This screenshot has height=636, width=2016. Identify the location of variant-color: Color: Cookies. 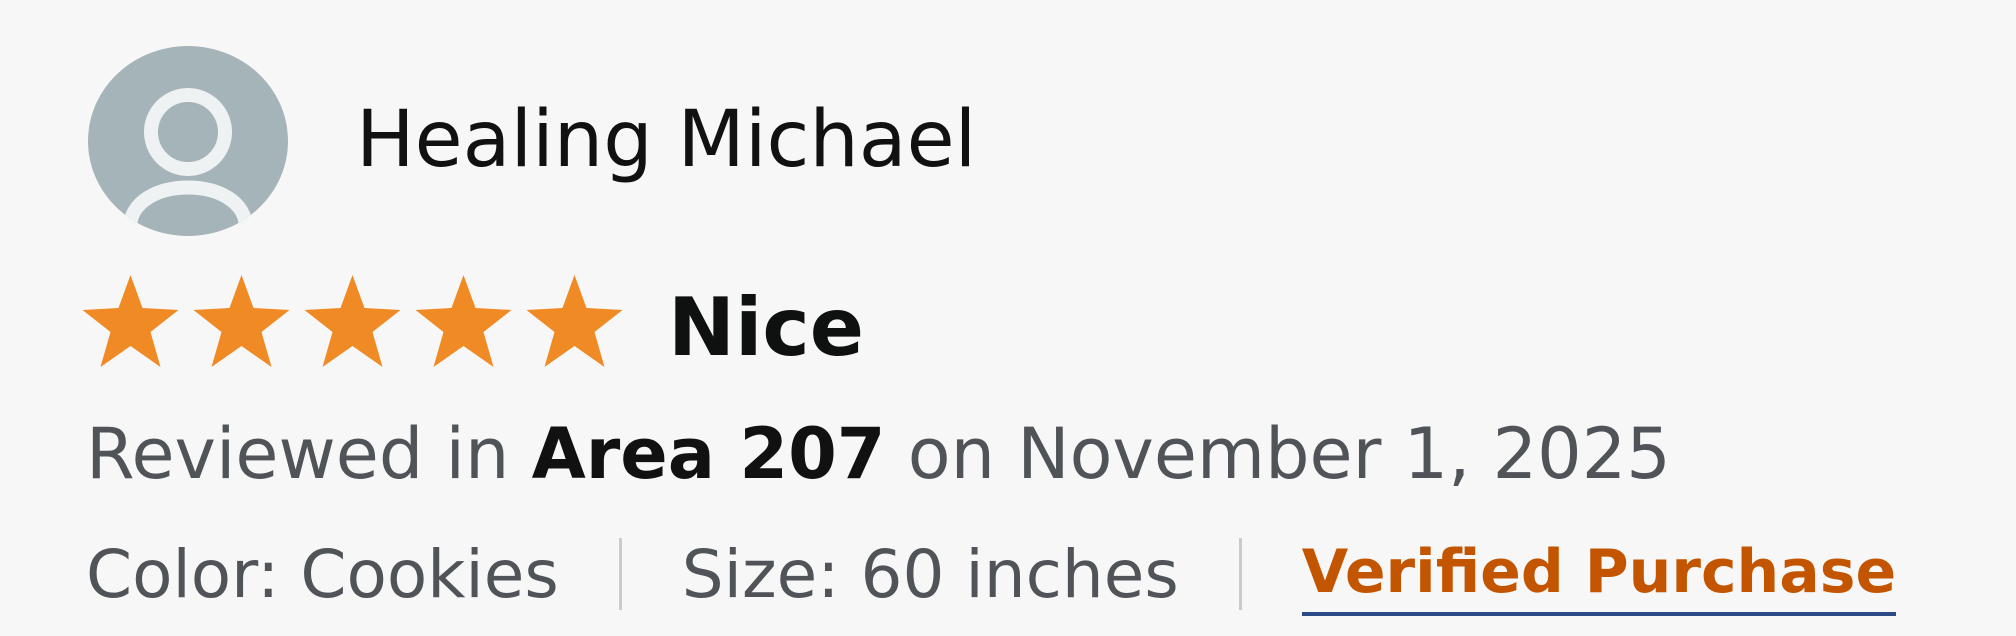
(322, 574).